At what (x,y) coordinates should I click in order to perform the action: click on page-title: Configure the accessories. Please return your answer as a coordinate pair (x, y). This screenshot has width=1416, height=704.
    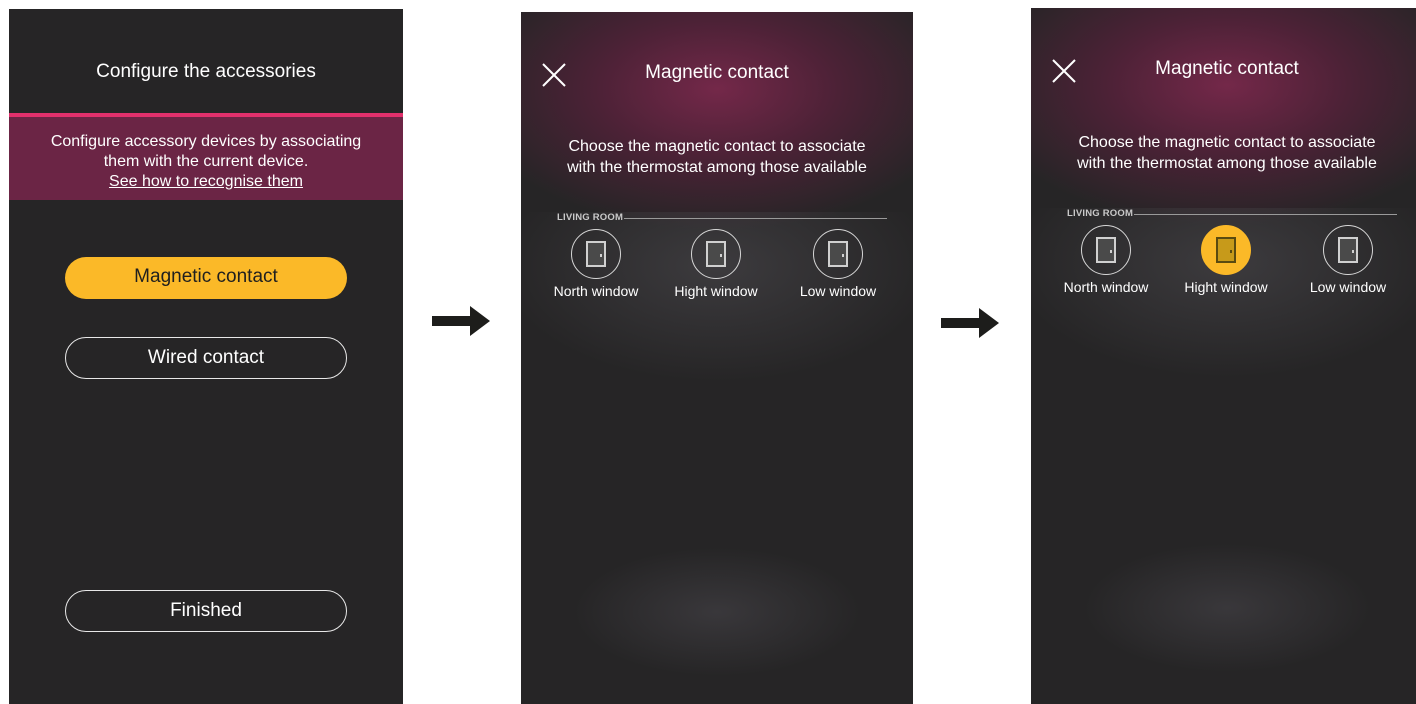
    Looking at the image, I should click on (206, 71).